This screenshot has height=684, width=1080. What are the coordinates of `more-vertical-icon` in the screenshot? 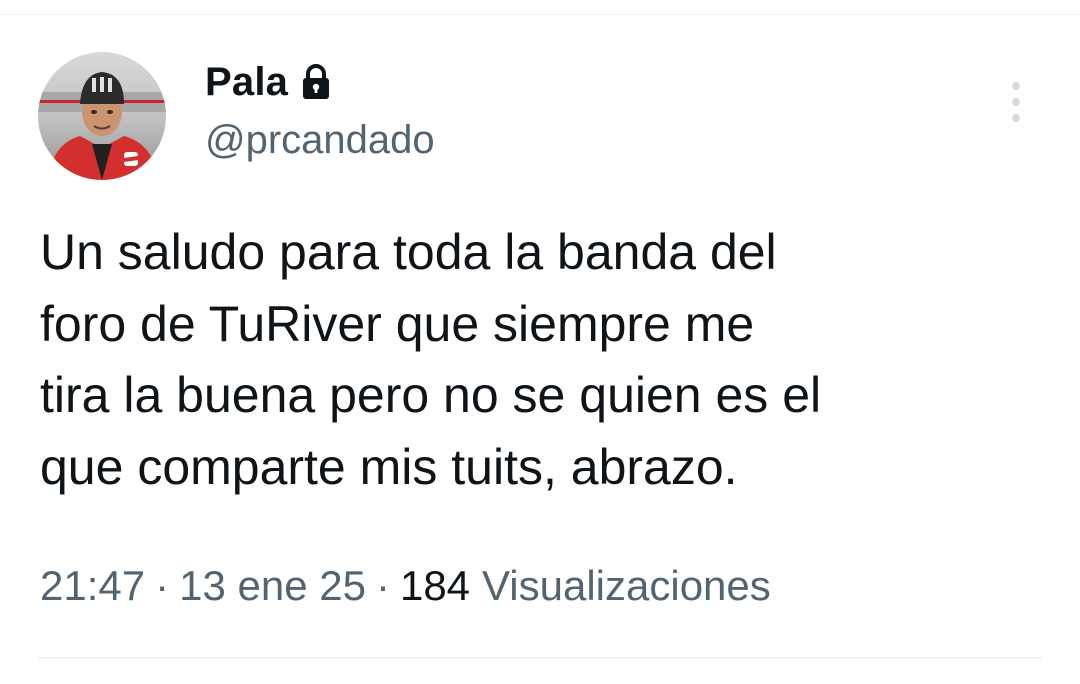 It's located at (1016, 102).